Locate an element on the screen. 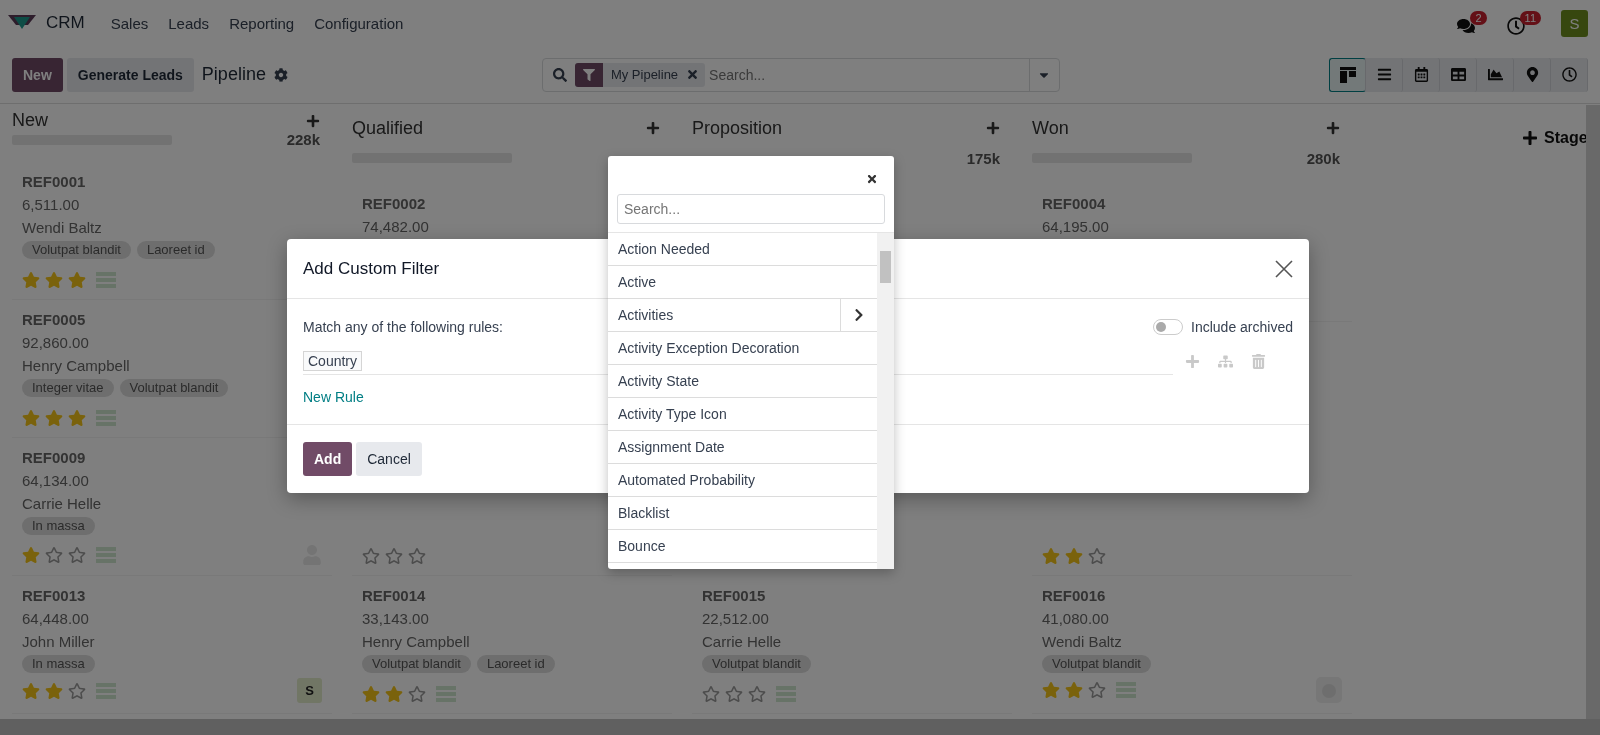  column-total: 175k is located at coordinates (983, 158).